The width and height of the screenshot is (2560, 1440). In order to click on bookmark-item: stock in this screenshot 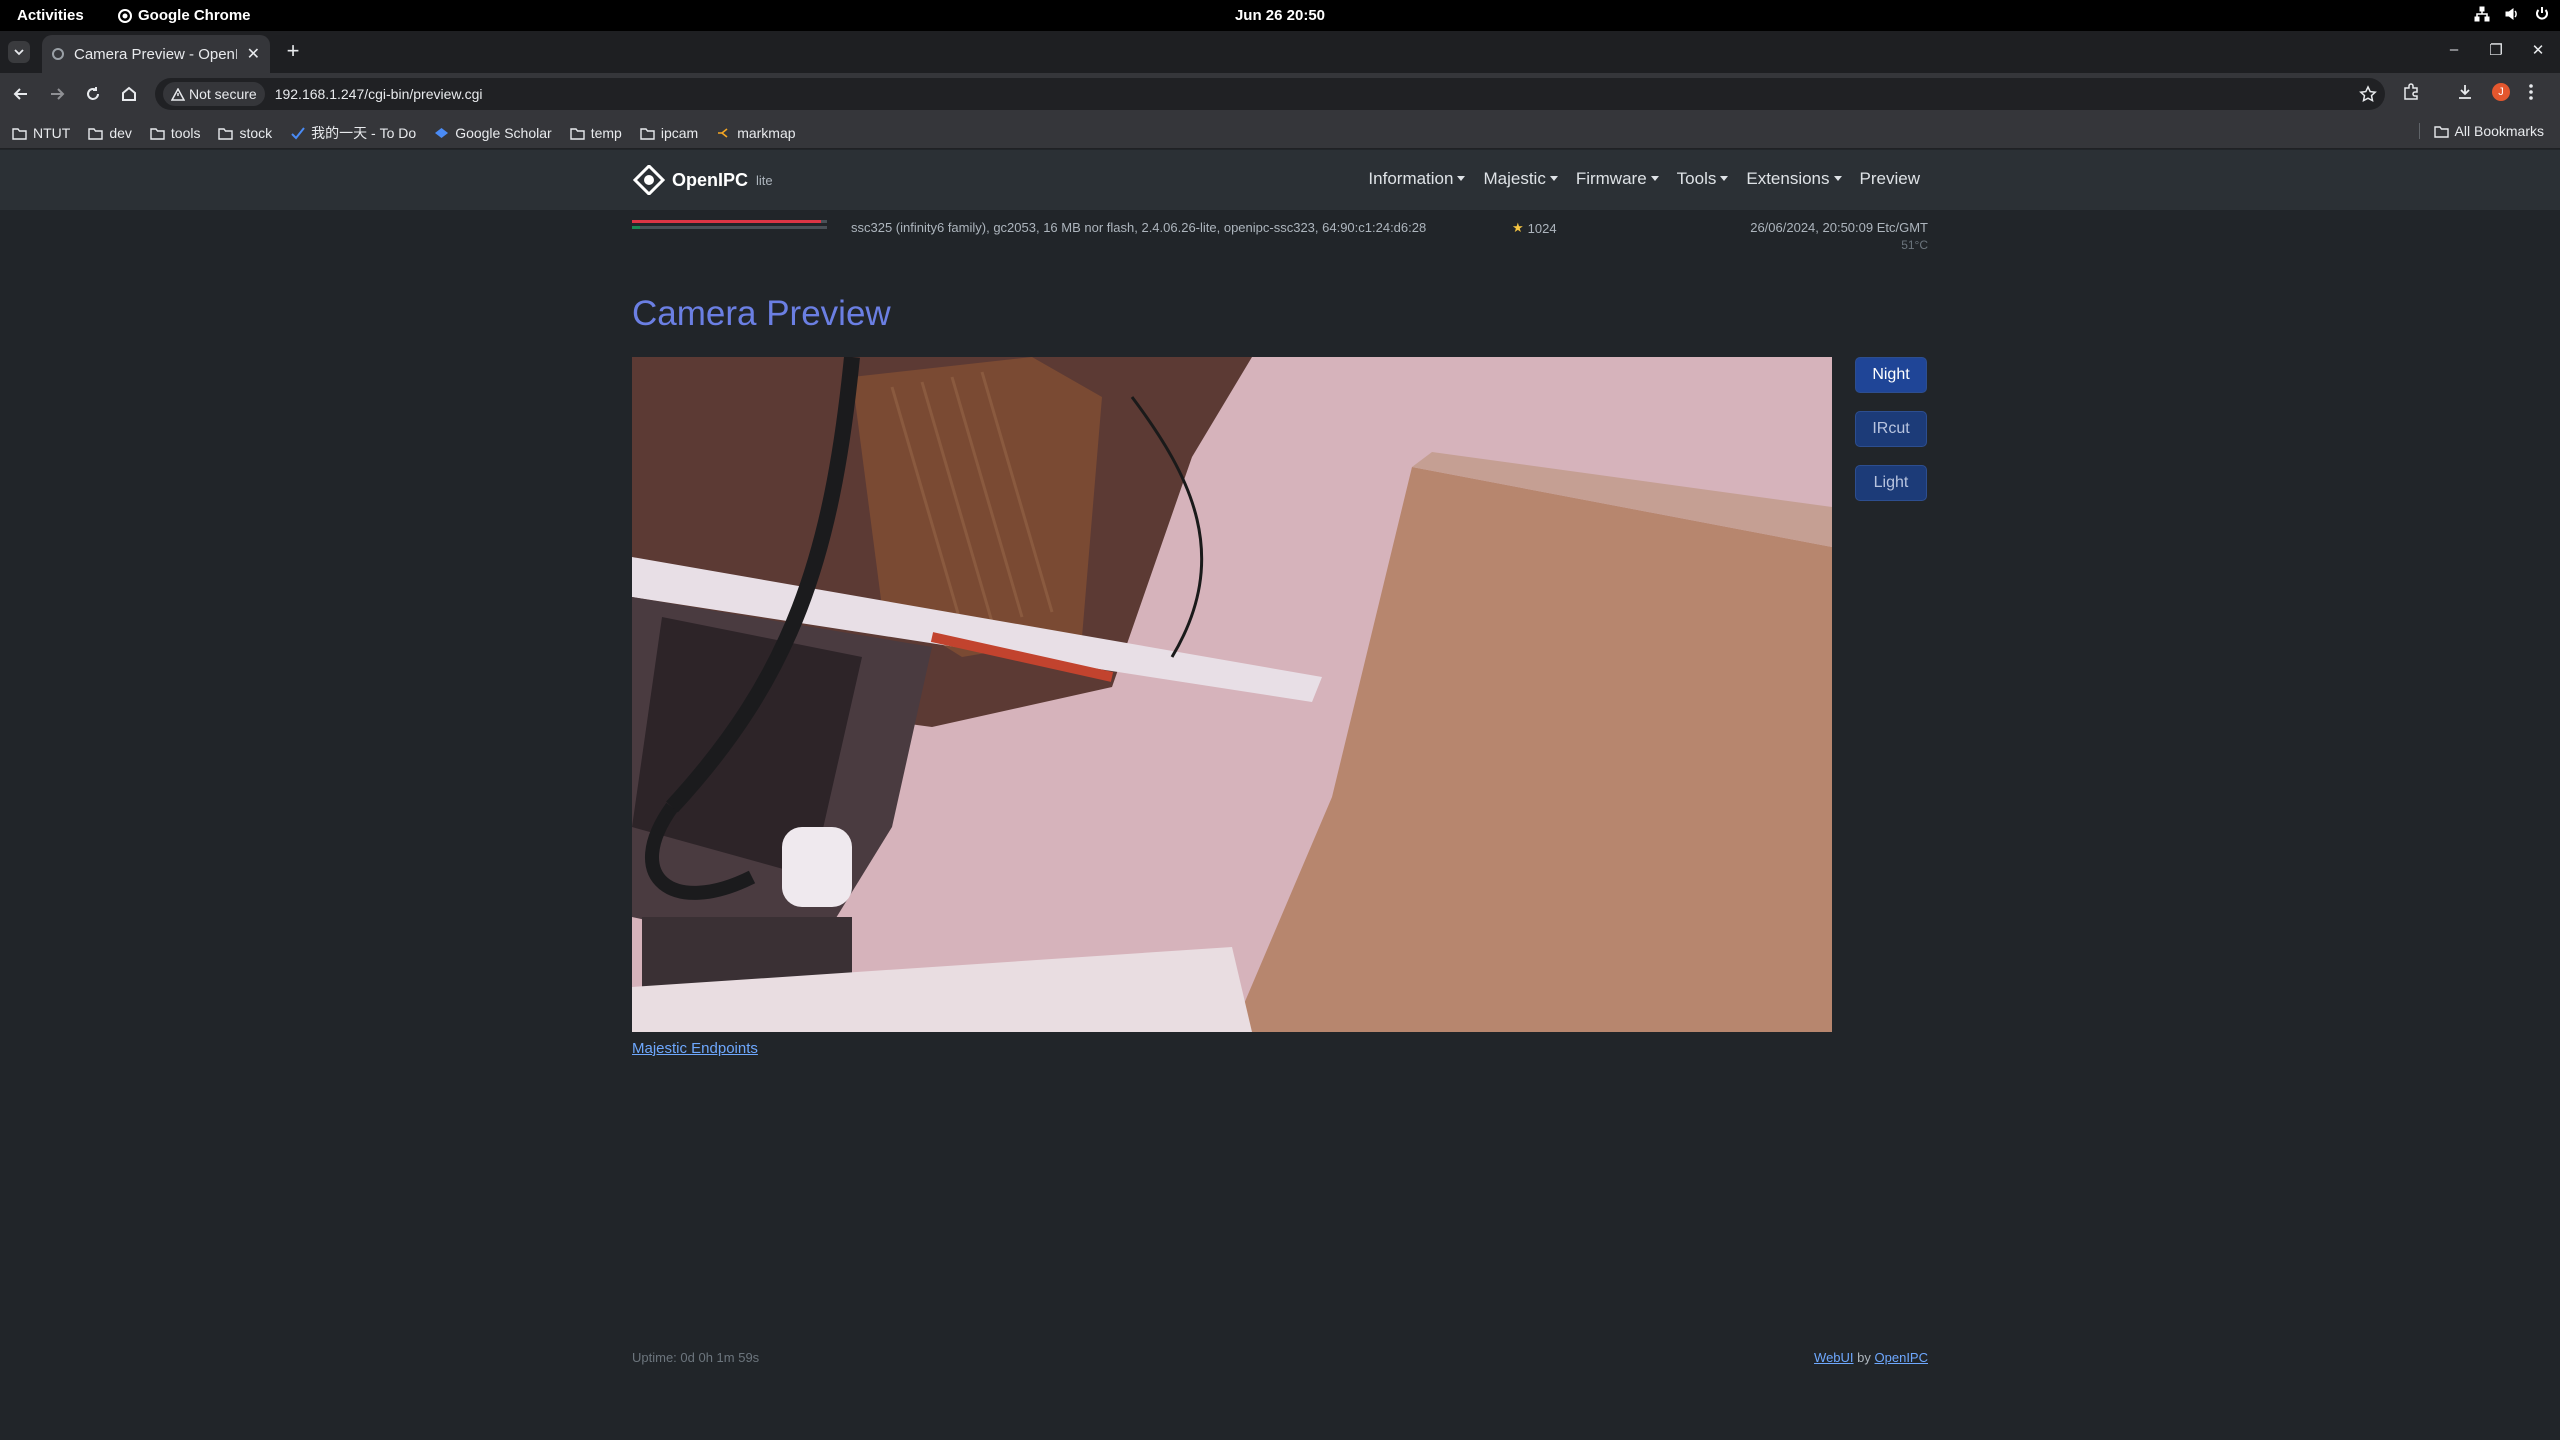, I will do `click(245, 133)`.